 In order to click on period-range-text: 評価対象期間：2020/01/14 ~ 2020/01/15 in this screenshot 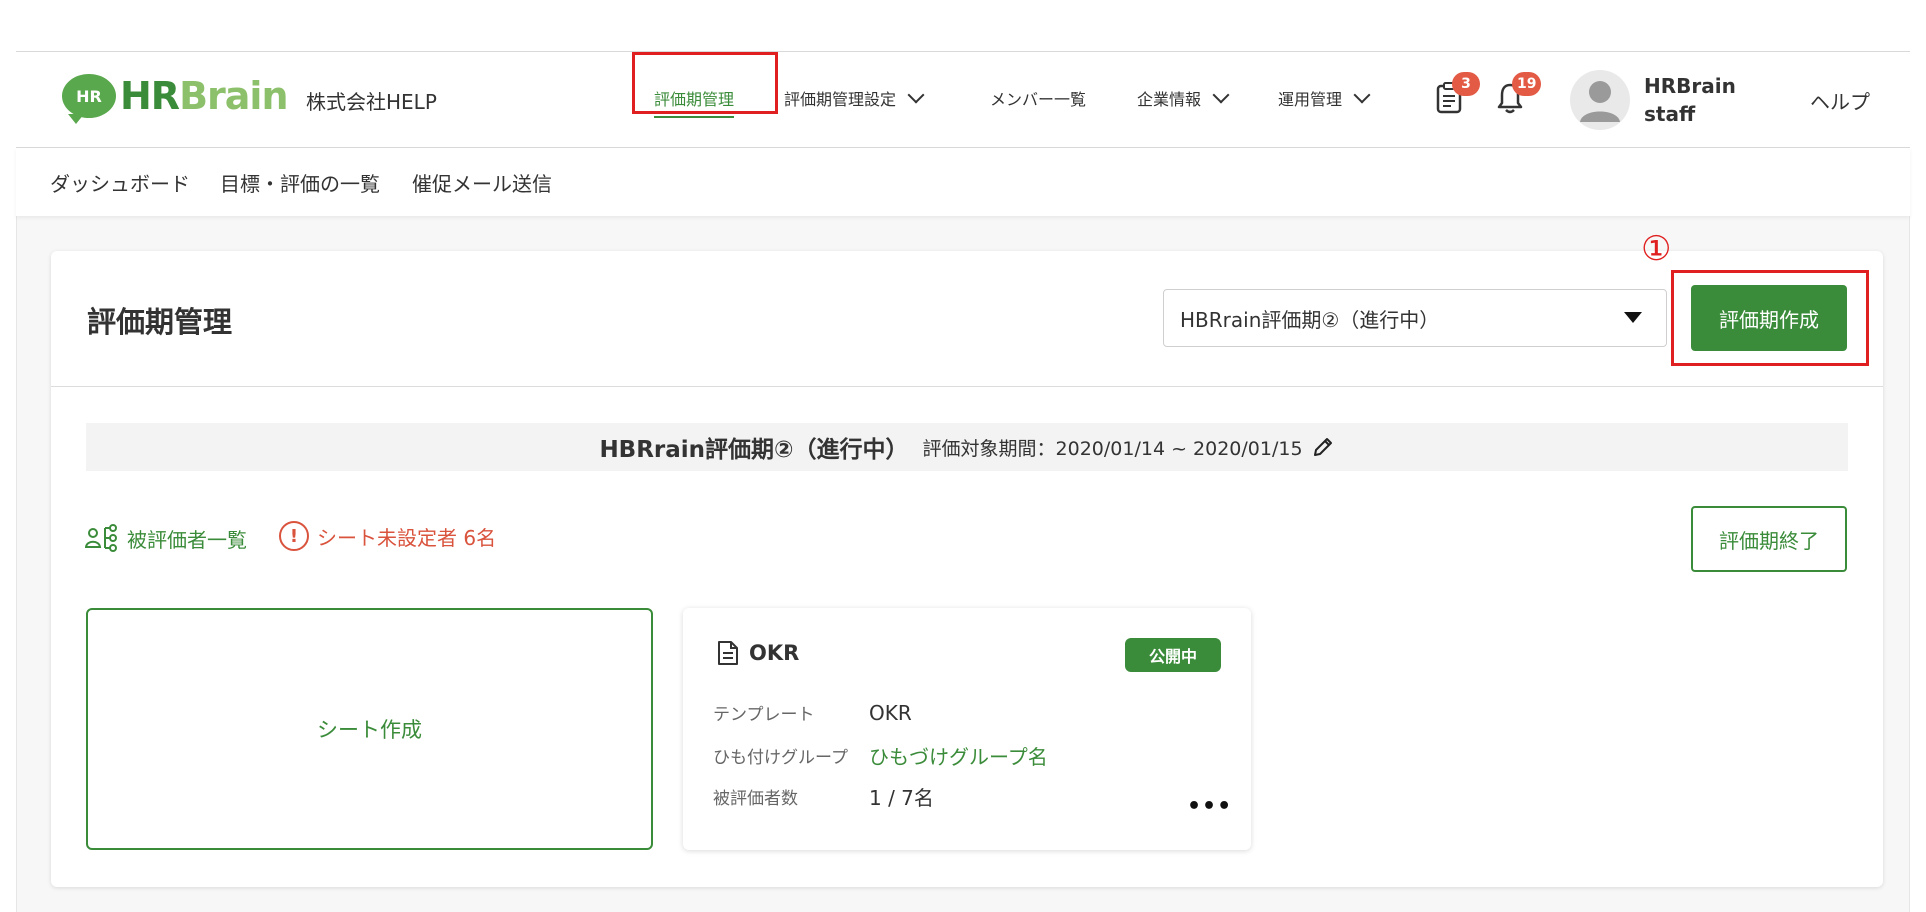, I will do `click(1112, 448)`.